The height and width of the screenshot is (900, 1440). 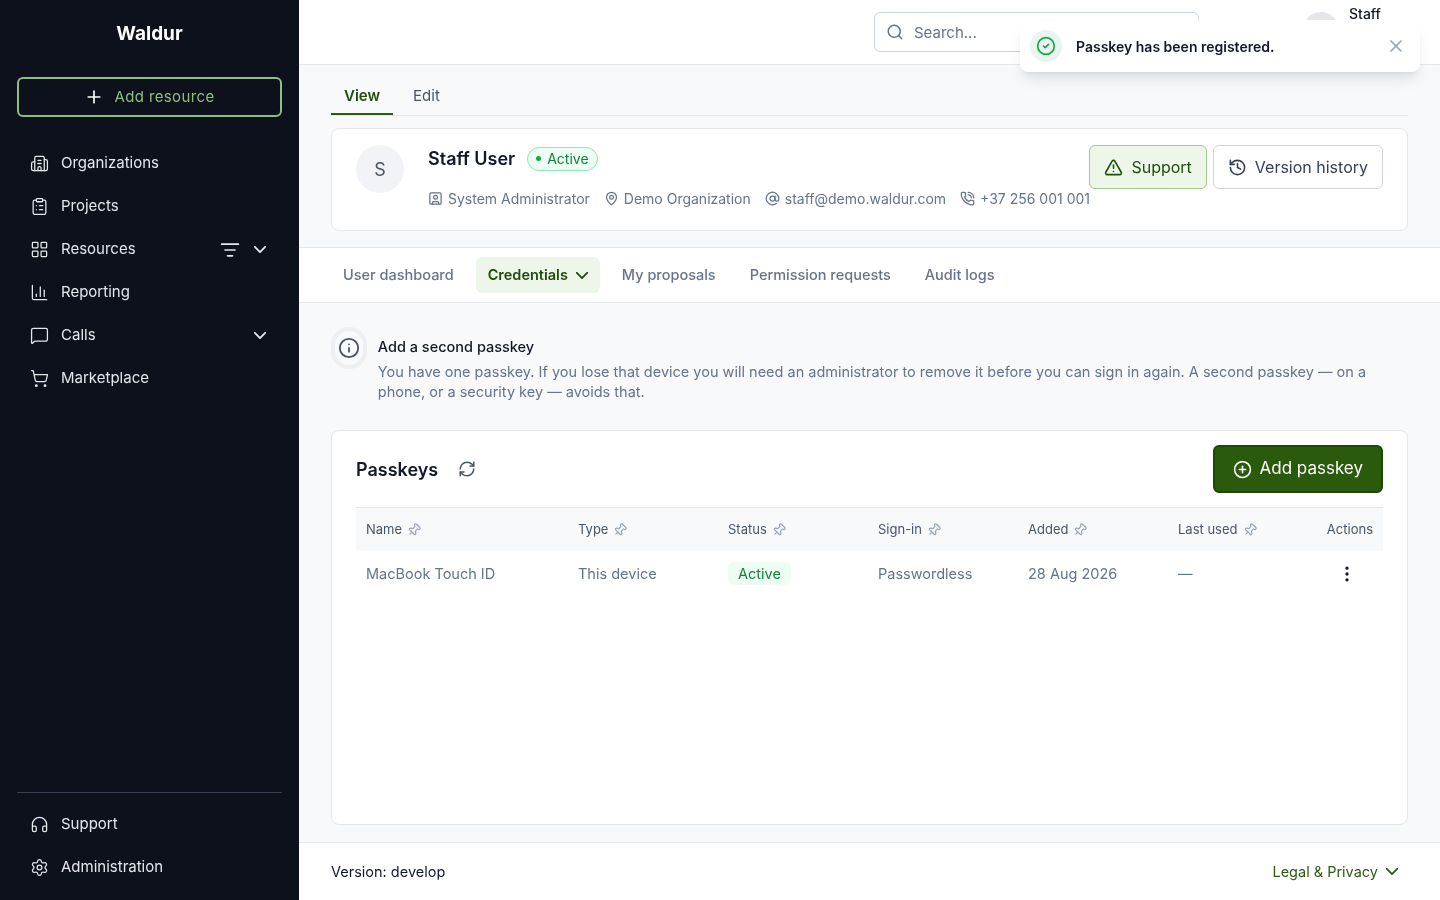 I want to click on column-header: Last used, so click(x=1208, y=529).